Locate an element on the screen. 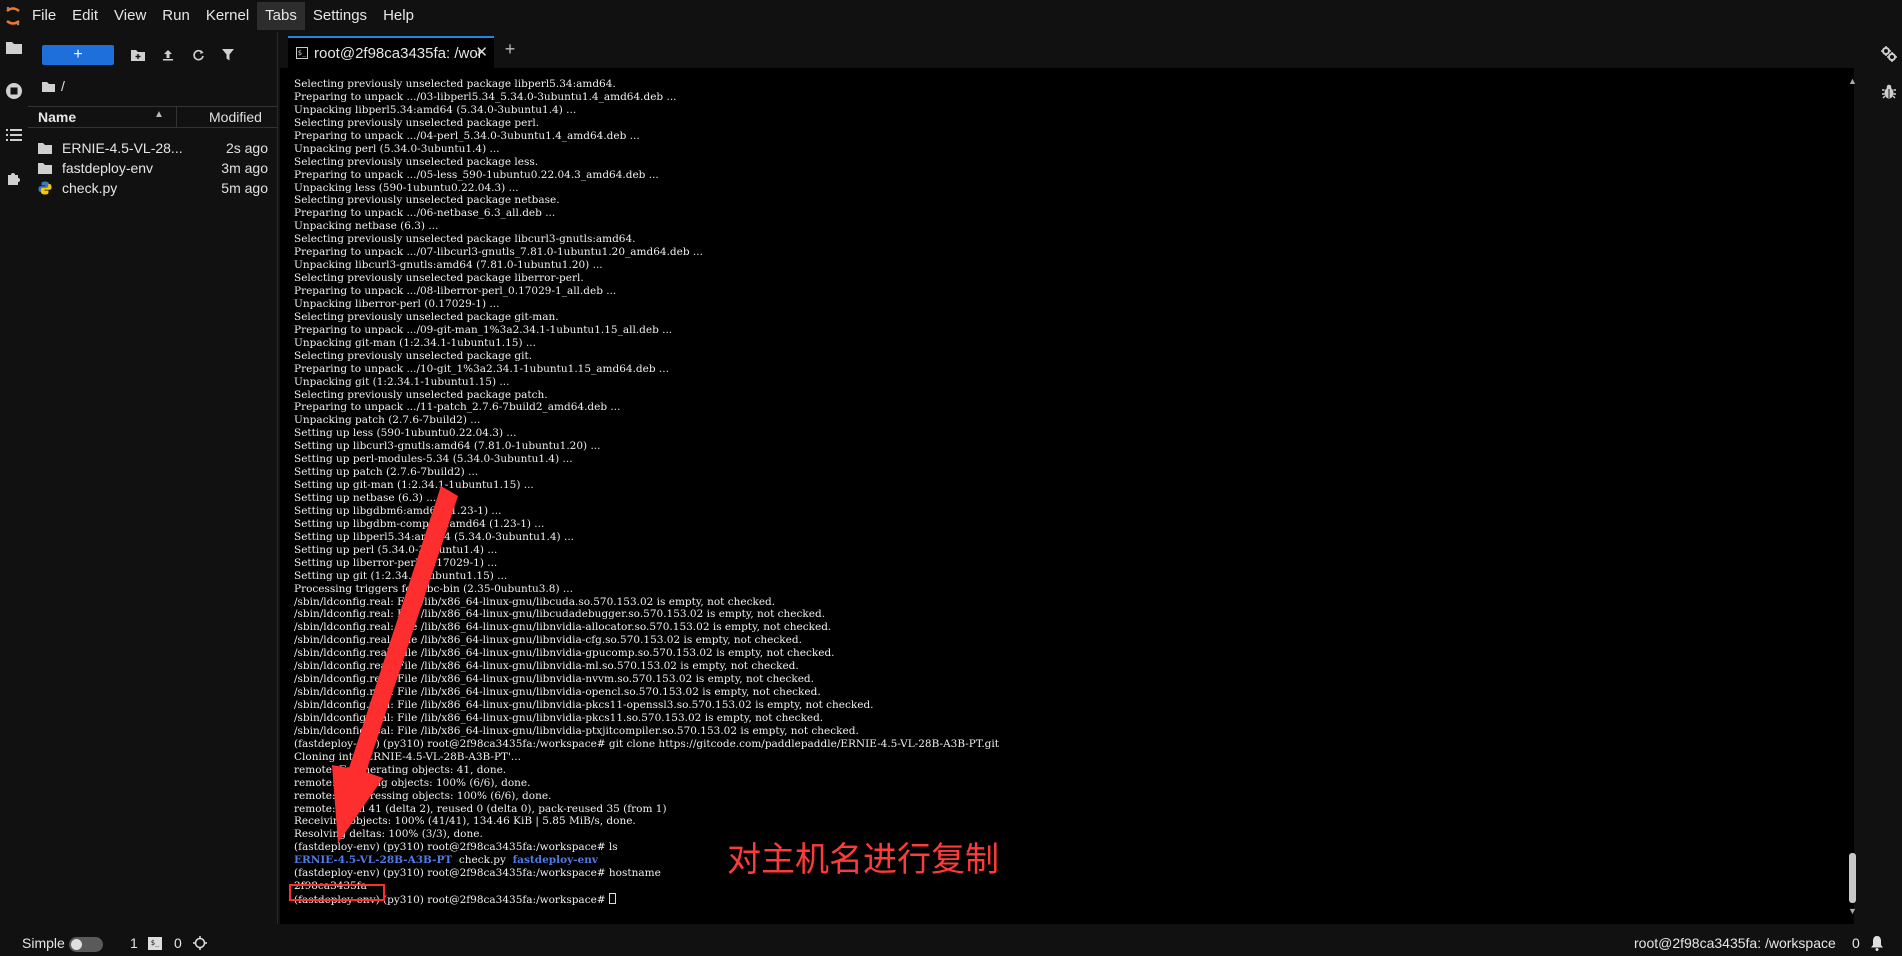  right-sidebar-rail is located at coordinates (1889, 478).